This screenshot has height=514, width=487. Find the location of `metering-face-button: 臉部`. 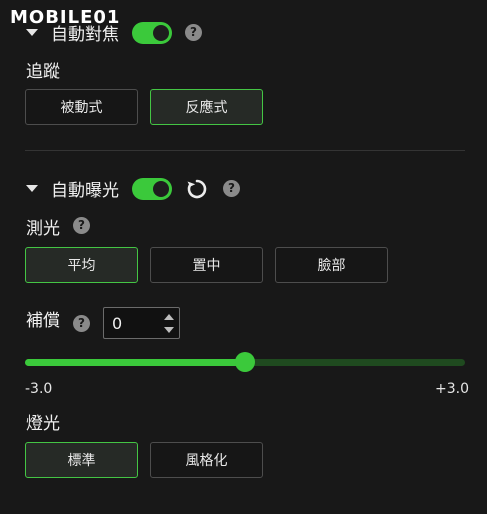

metering-face-button: 臉部 is located at coordinates (331, 265).